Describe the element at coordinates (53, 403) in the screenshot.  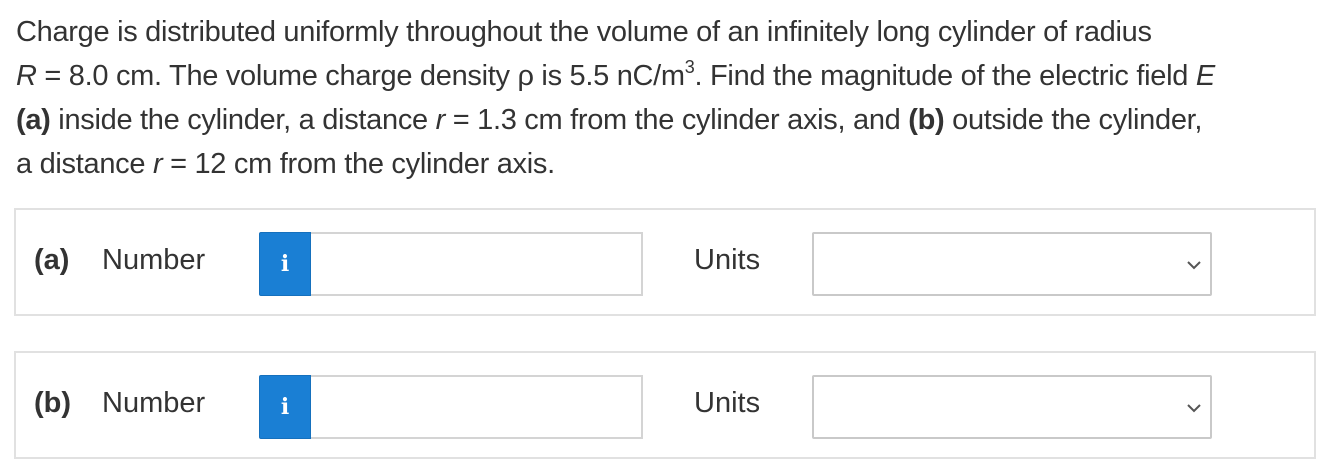
I see `part-label: (b)` at that location.